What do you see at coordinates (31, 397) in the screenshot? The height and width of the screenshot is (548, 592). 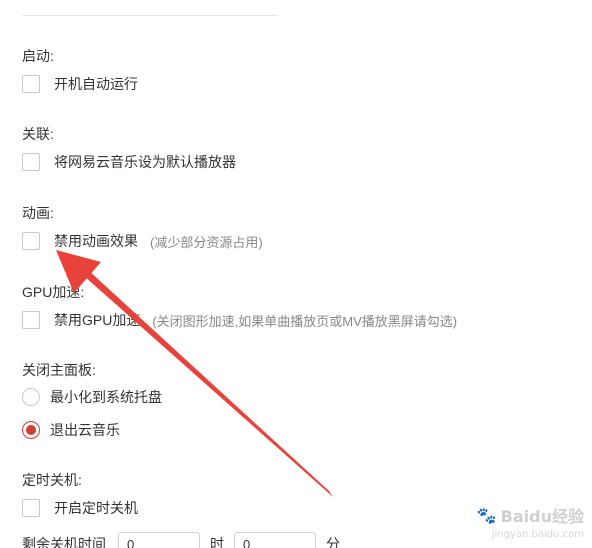 I see `minimize-tray-radio` at bounding box center [31, 397].